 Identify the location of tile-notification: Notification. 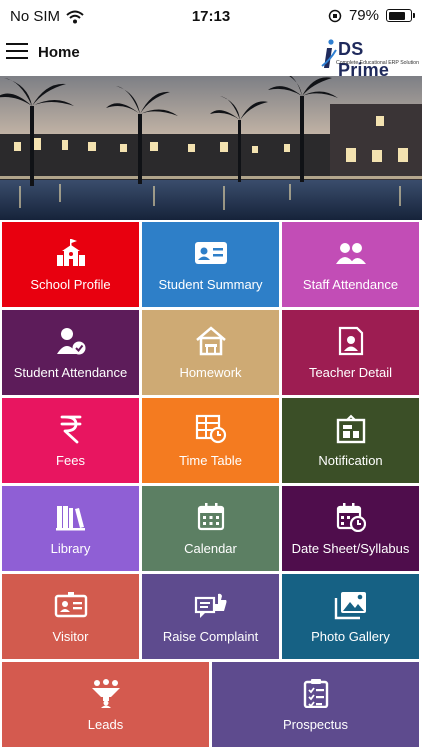
(350, 440).